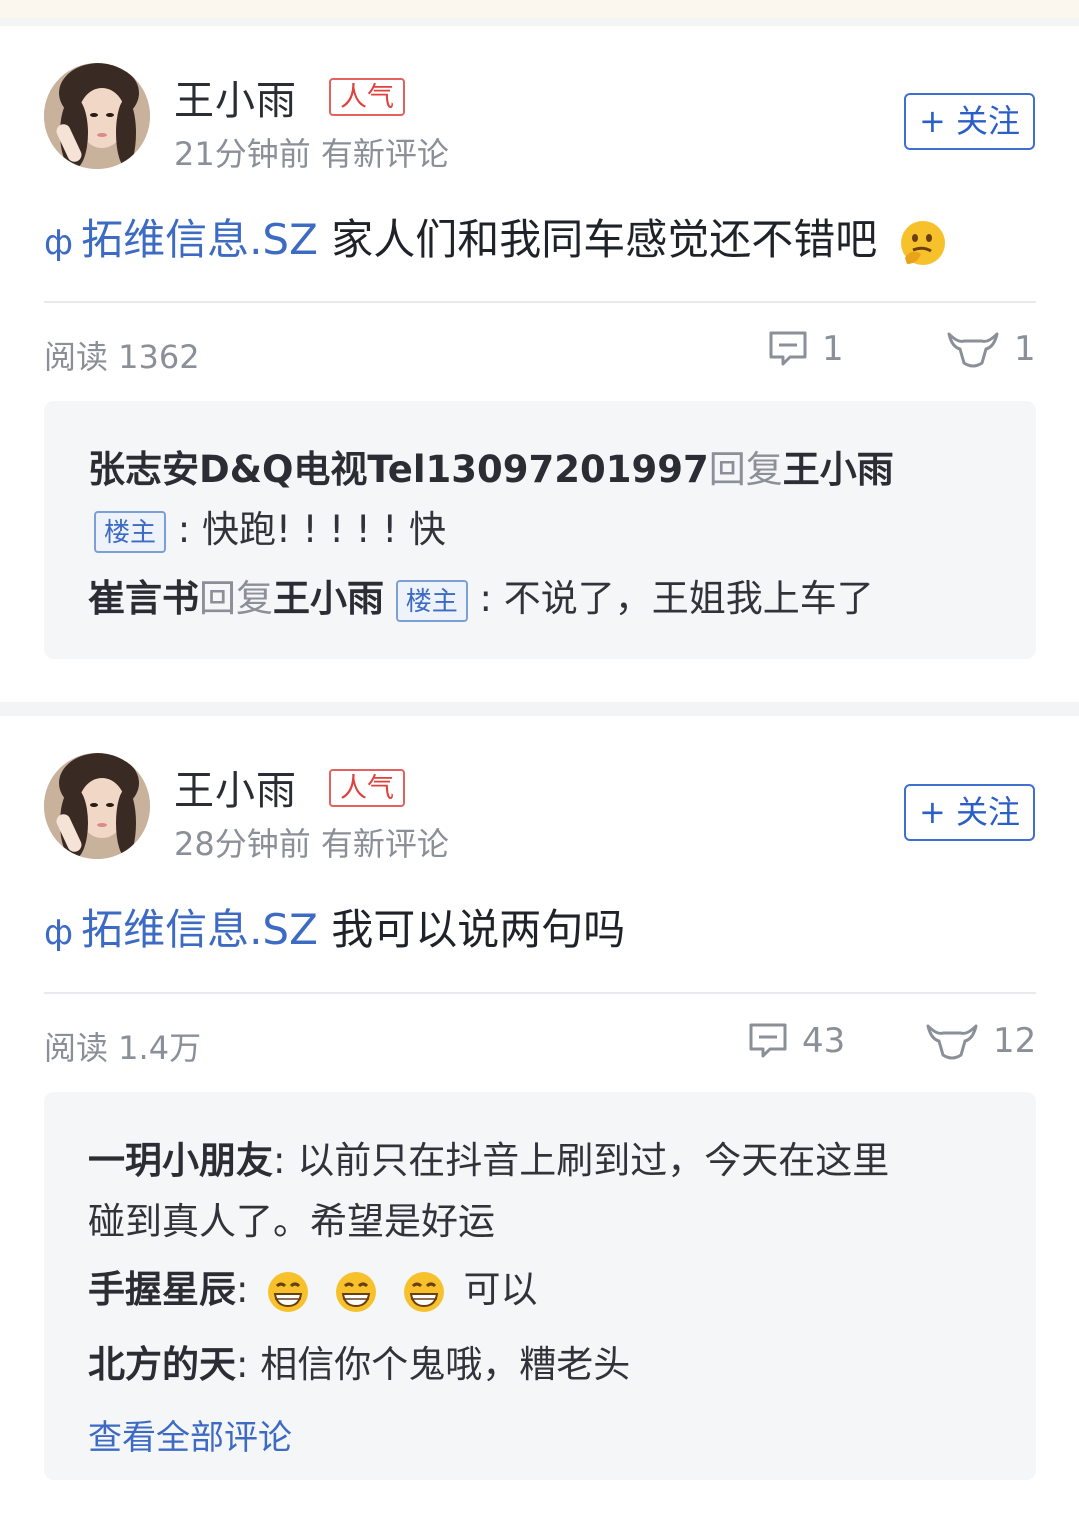 This screenshot has height=1515, width=1079. I want to click on post-body: ф 拓维信息.SZ 家人们和我同车感觉还不错吧, so click(498, 237).